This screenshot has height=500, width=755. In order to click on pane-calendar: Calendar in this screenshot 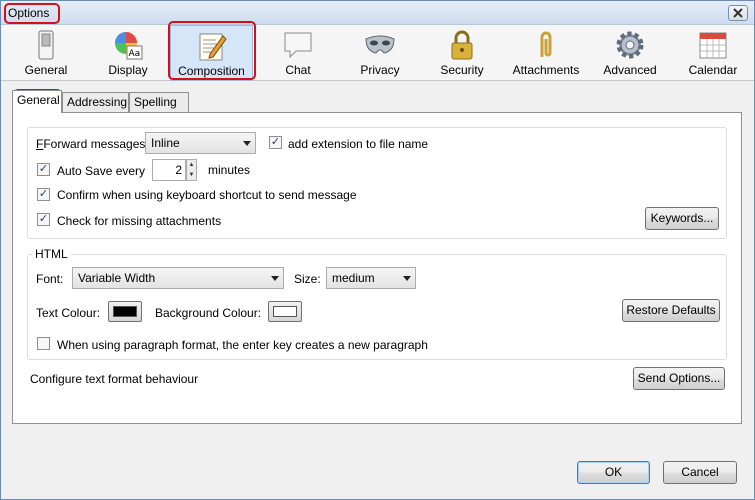, I will do `click(713, 53)`.